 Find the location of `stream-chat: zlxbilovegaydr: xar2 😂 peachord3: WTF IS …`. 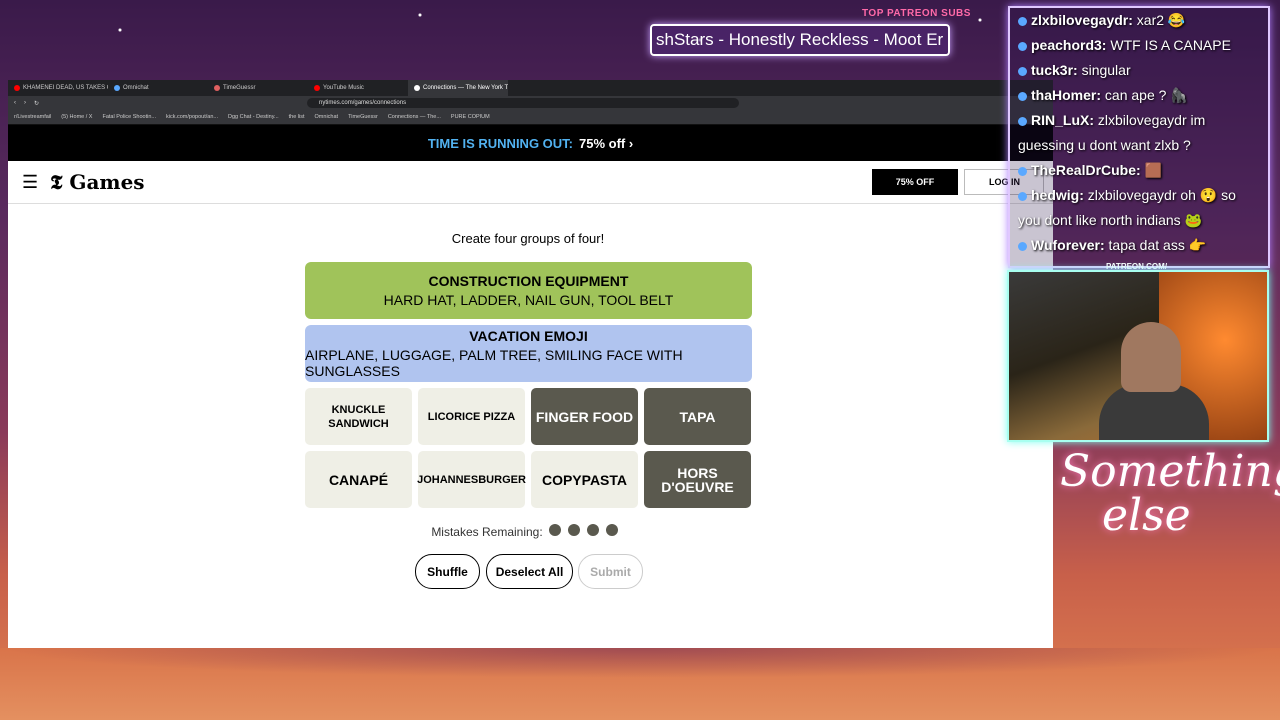

stream-chat: zlxbilovegaydr: xar2 😂 peachord3: WTF IS … is located at coordinates (1139, 137).